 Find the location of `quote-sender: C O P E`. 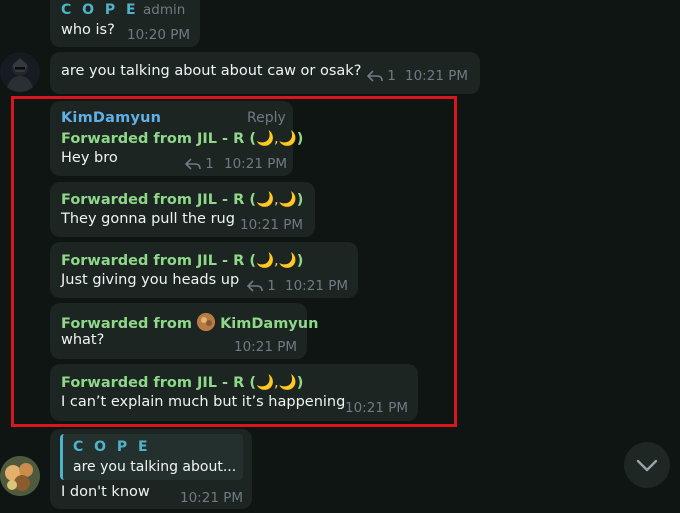

quote-sender: C O P E is located at coordinates (112, 447).